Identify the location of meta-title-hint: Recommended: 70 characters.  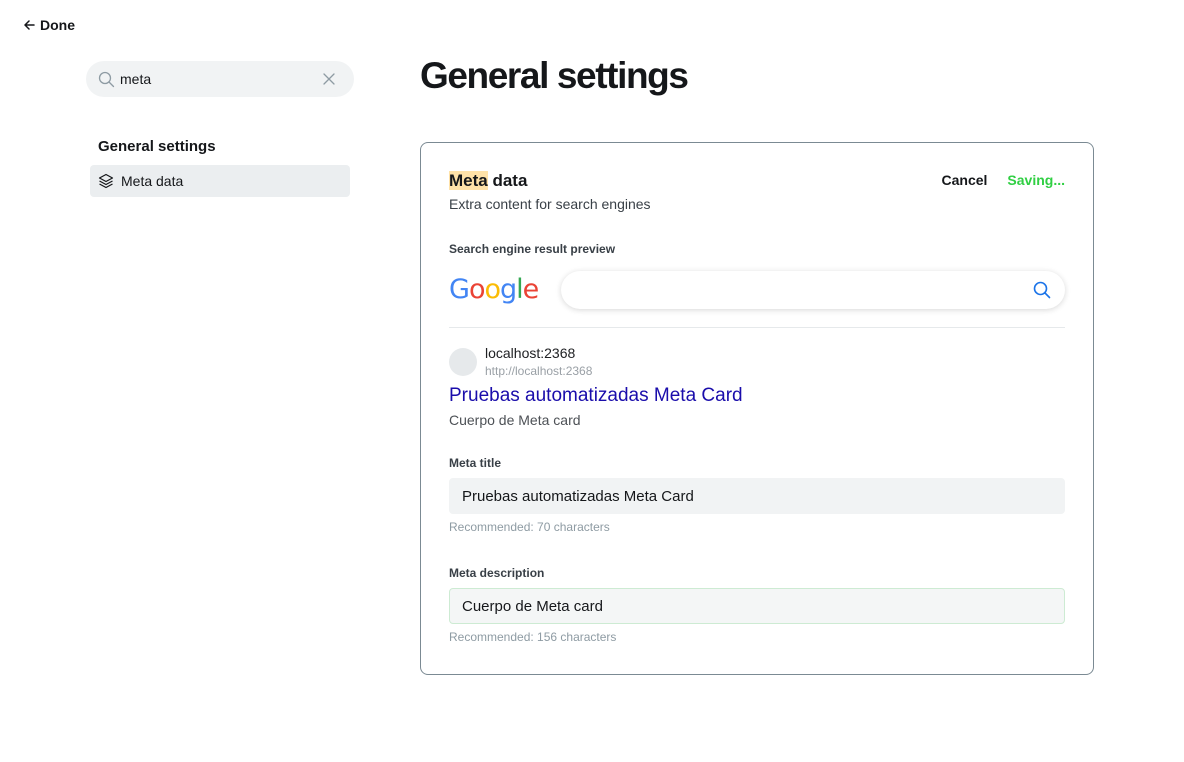
(529, 527).